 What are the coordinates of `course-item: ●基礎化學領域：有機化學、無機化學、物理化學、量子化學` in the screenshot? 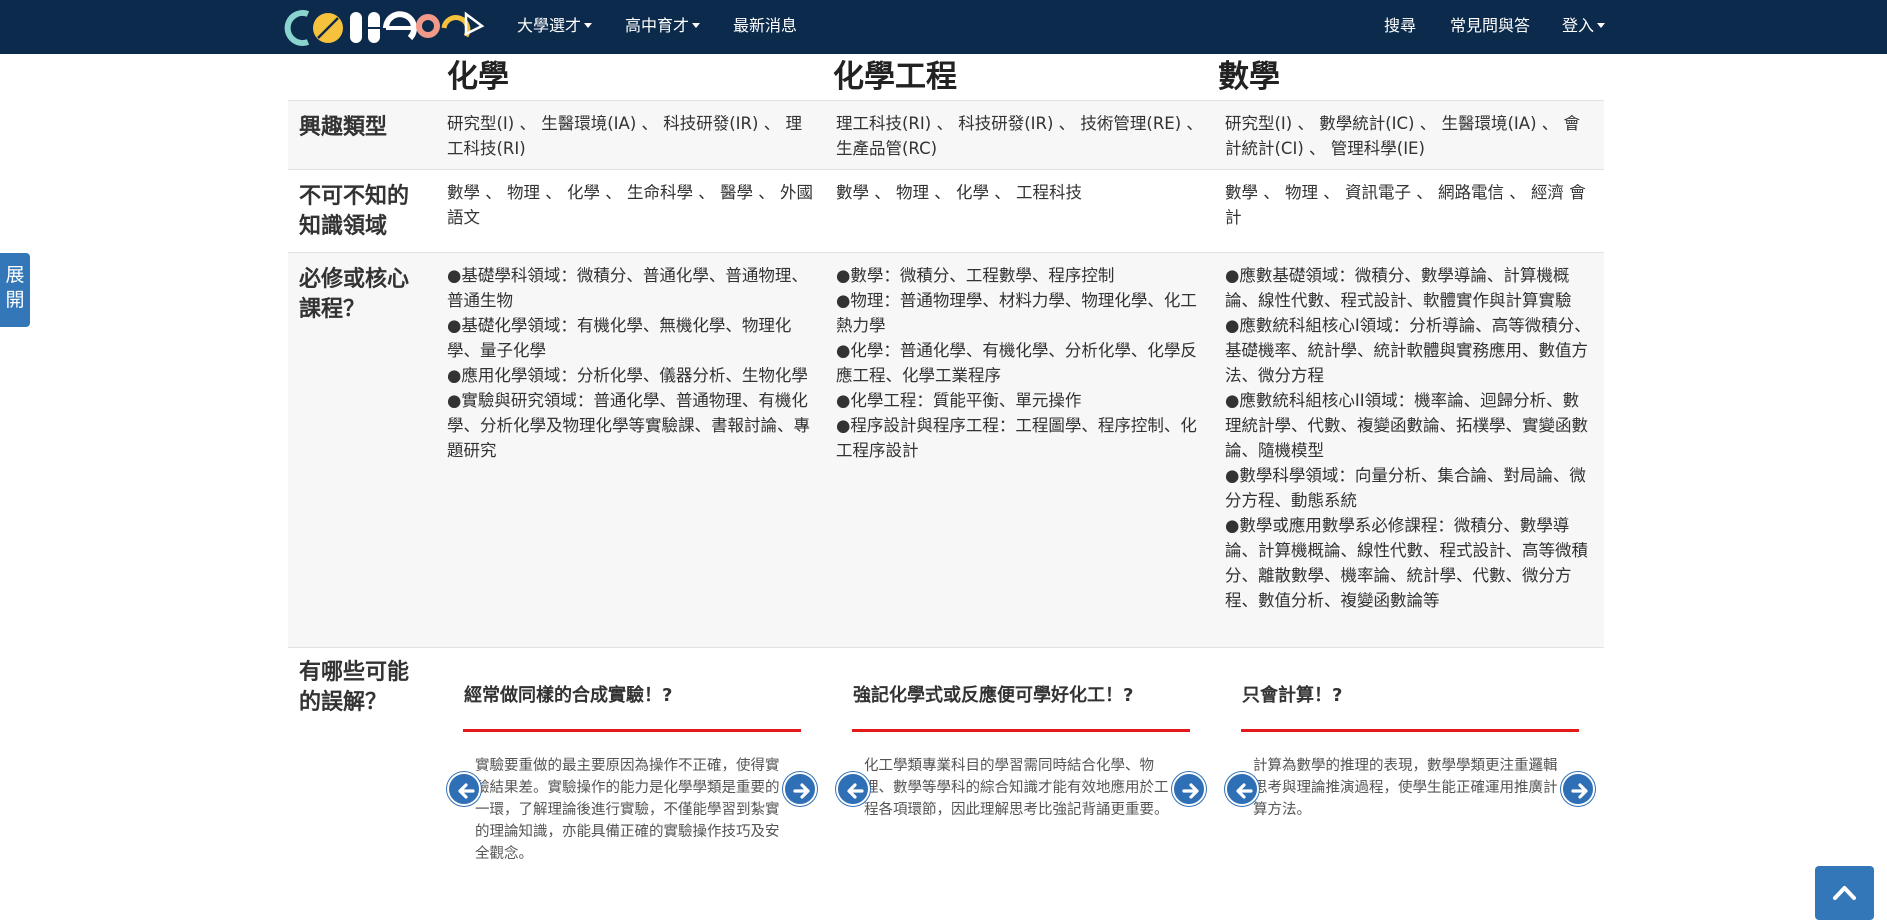 It's located at (619, 338).